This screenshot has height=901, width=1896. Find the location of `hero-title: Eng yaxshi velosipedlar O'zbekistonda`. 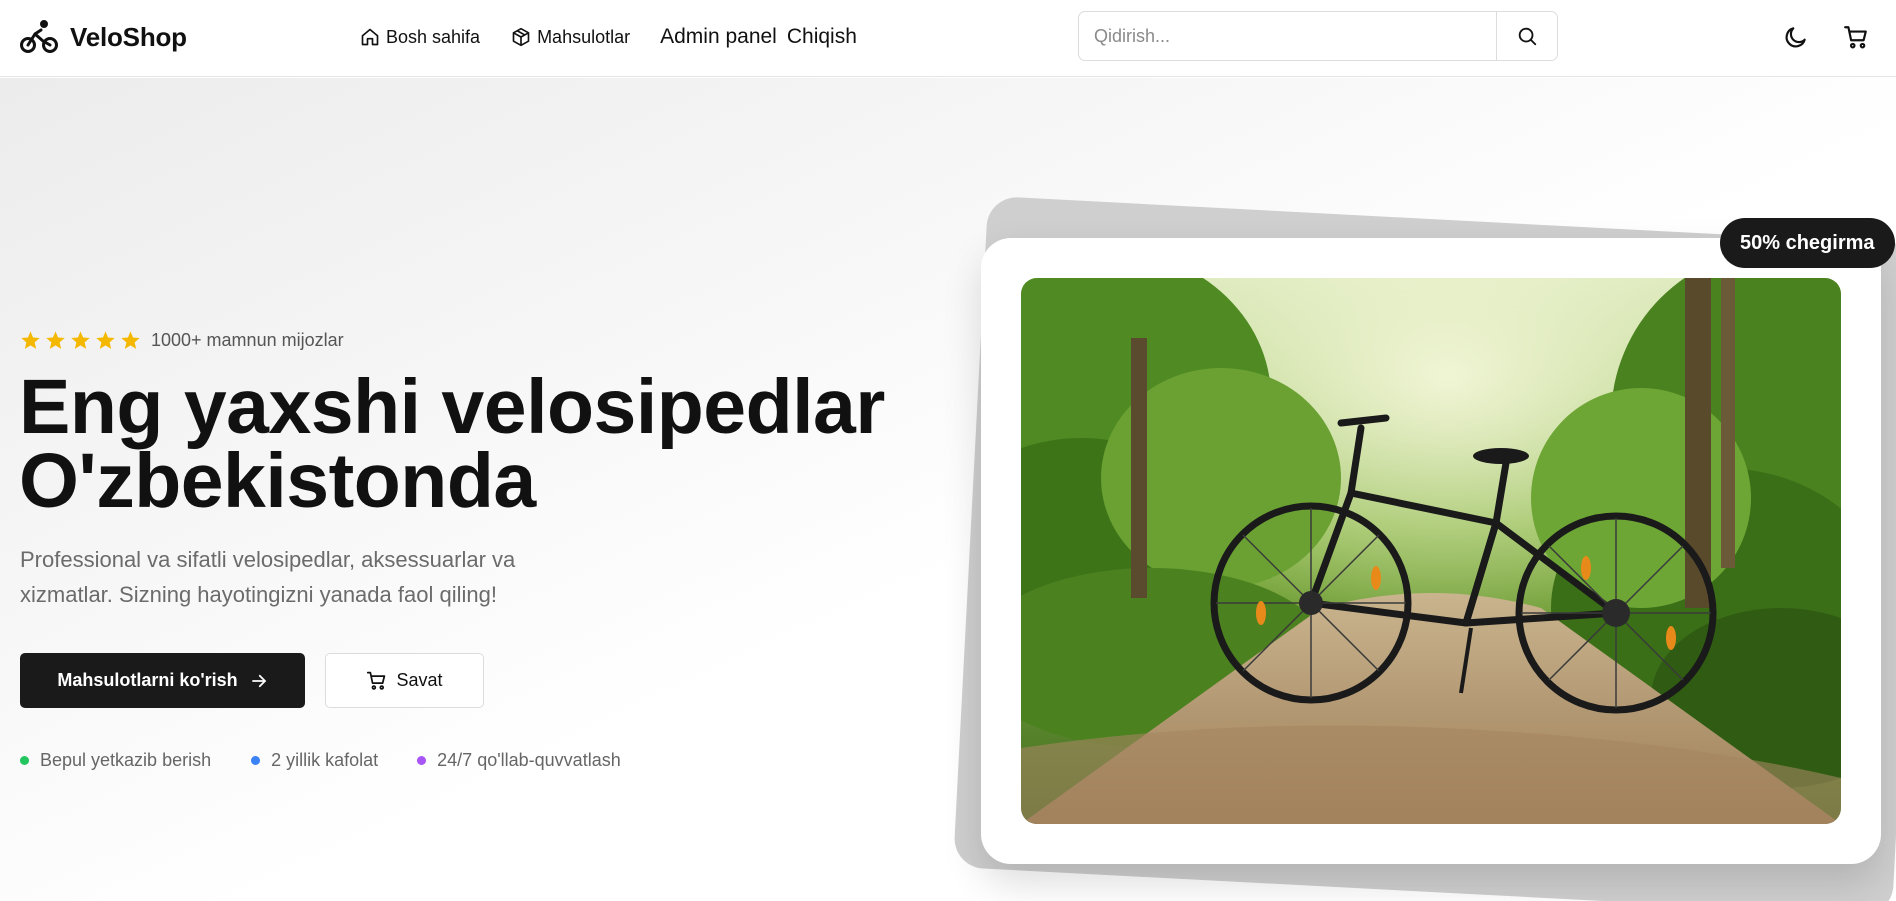

hero-title: Eng yaxshi velosipedlar O'zbekistonda is located at coordinates (469, 444).